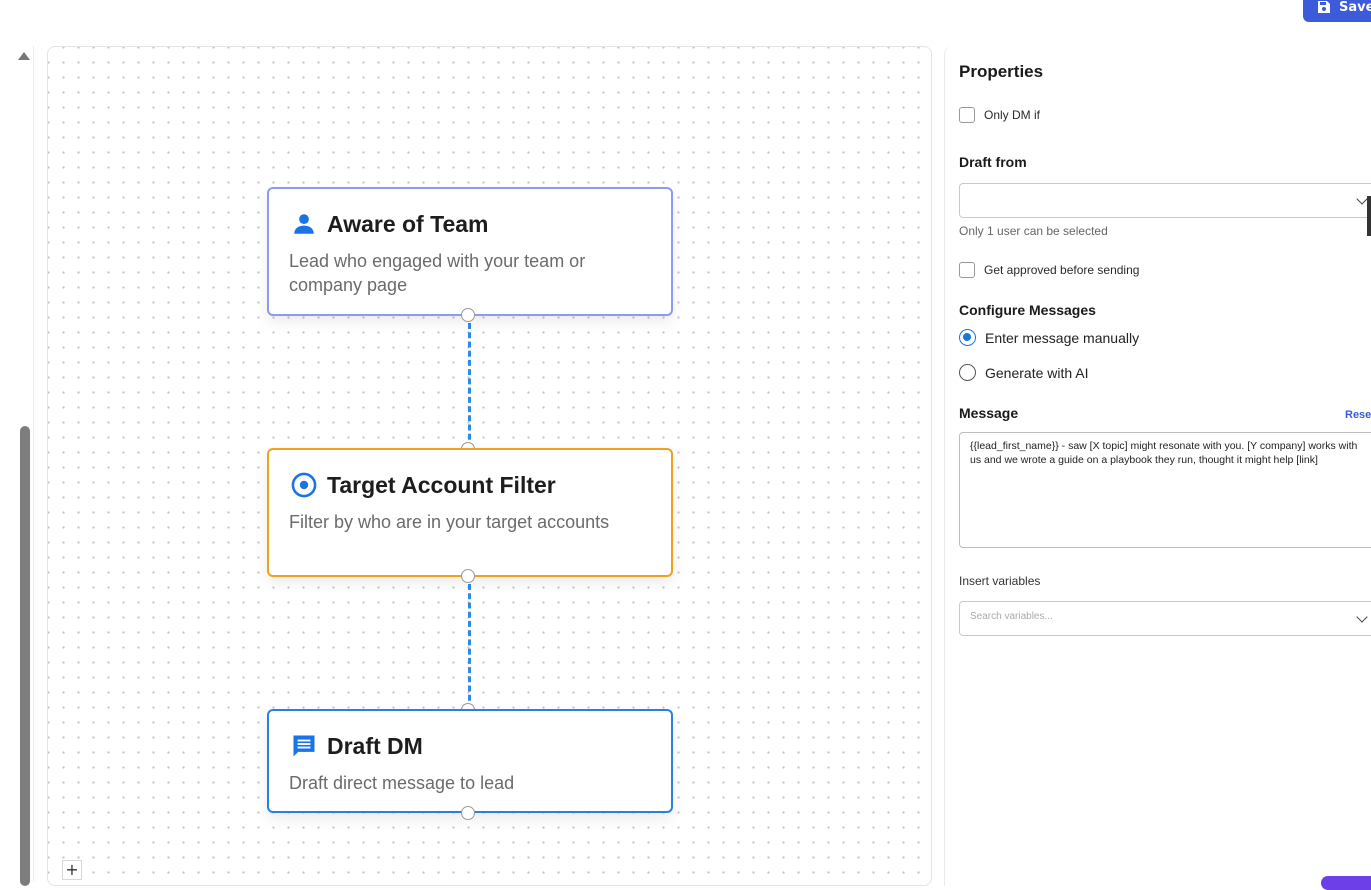 This screenshot has width=1371, height=890. I want to click on radio-enter-manually: Enter message manually, so click(1049, 337).